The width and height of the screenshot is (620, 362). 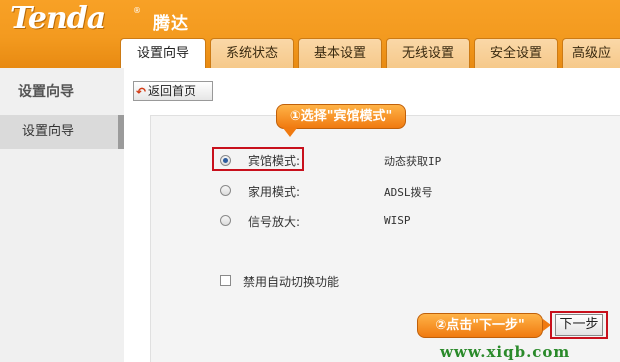 I want to click on registered-mark: ®, so click(x=137, y=10).